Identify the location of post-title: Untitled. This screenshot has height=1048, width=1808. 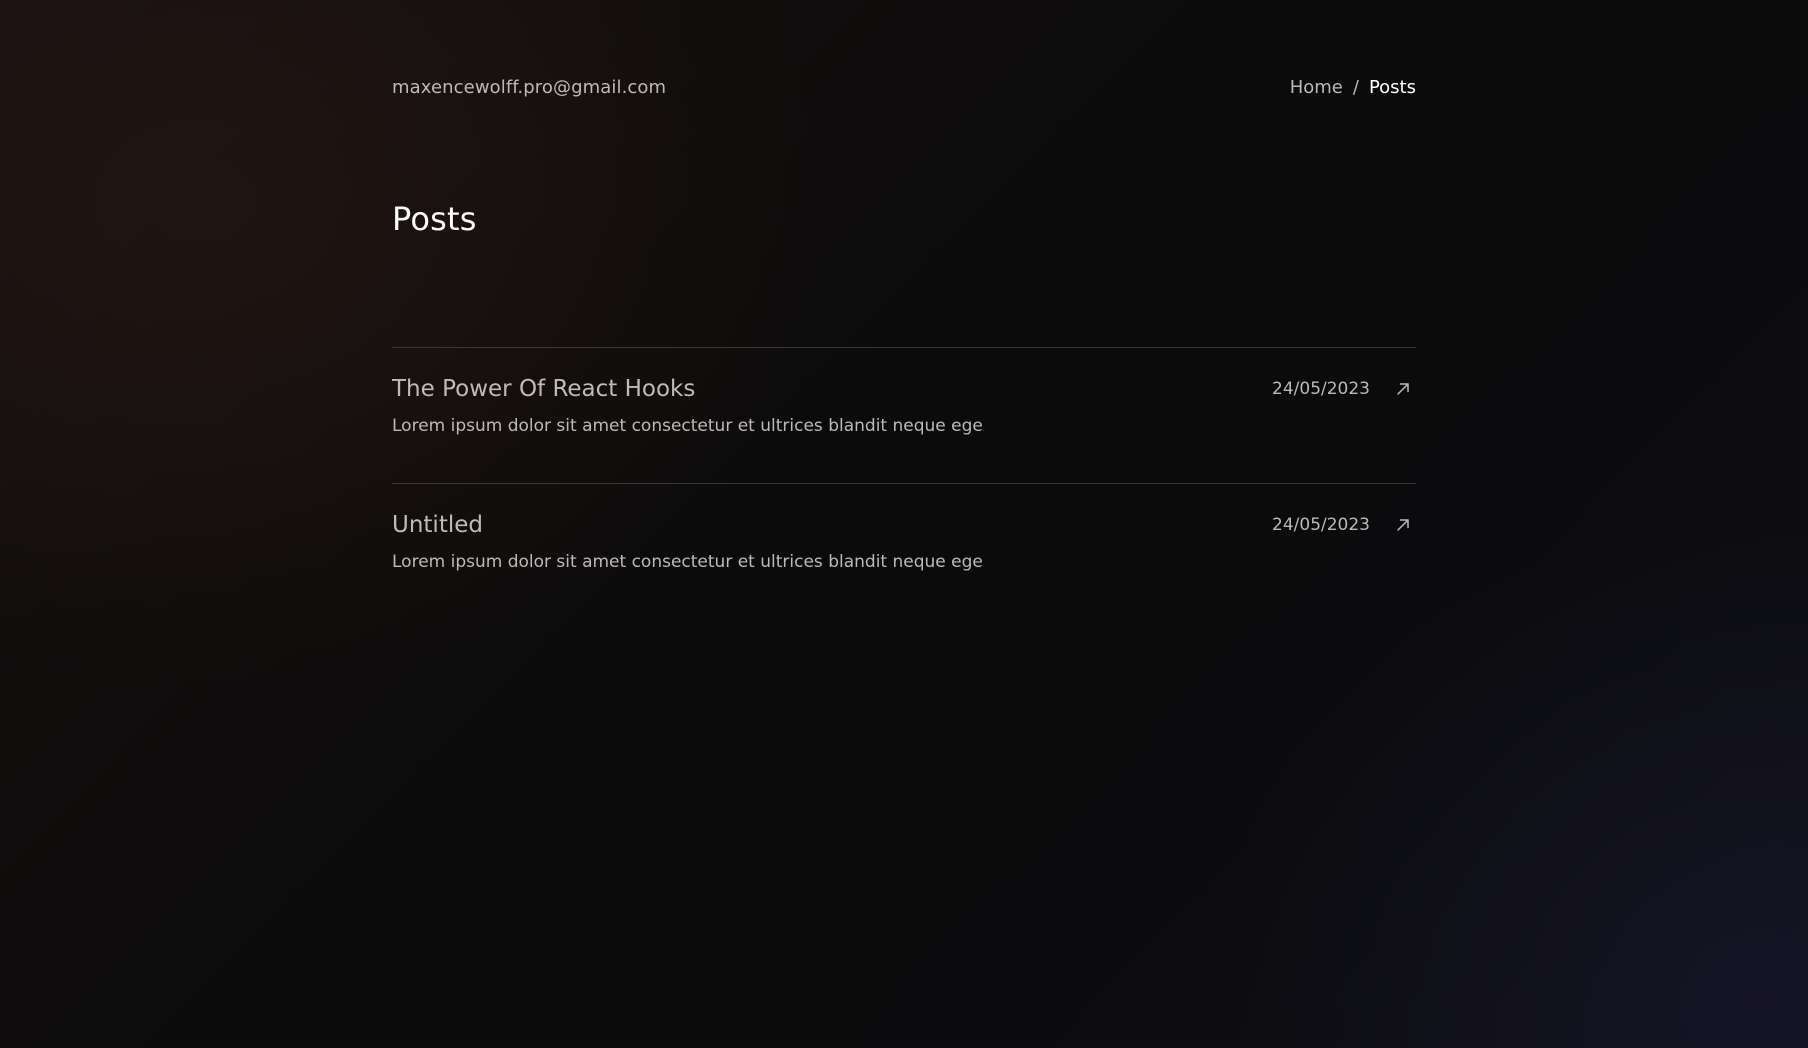
(437, 525).